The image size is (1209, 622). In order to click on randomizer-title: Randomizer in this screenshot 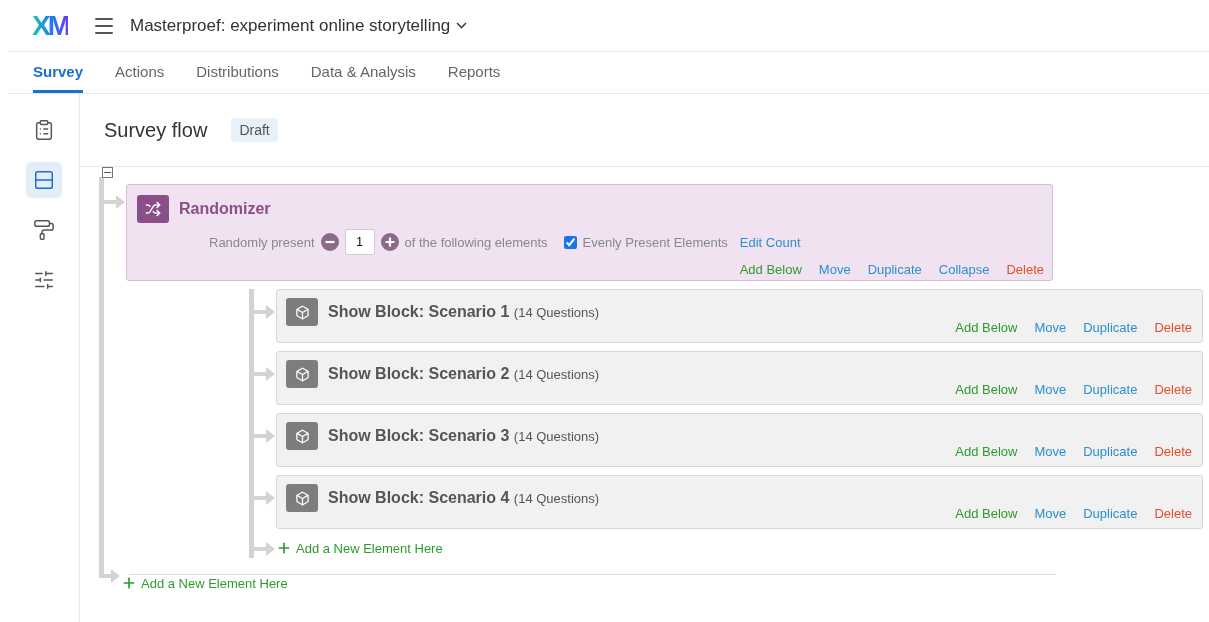, I will do `click(225, 209)`.